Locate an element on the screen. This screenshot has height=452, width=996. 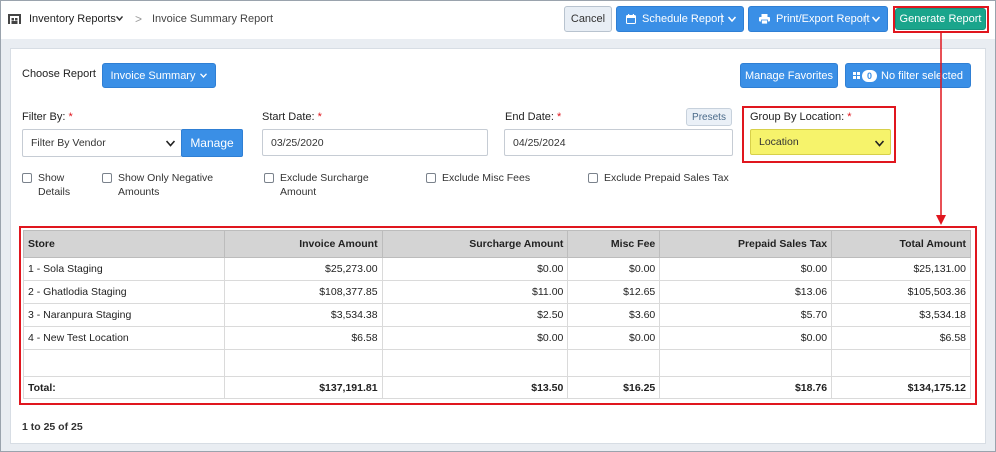
highlight-box-location is located at coordinates (819, 134).